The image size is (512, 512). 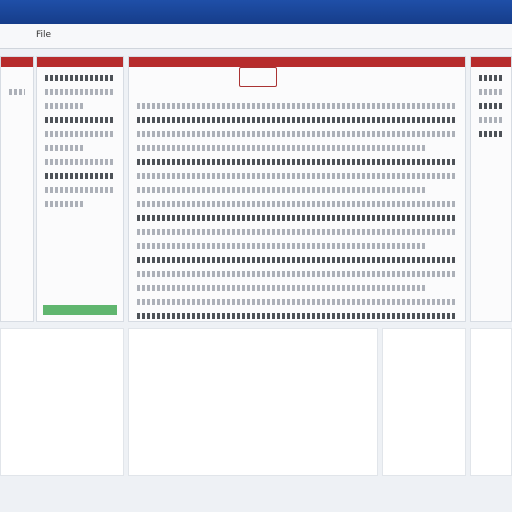 I want to click on left-gutter-stripe, so click(x=17, y=62).